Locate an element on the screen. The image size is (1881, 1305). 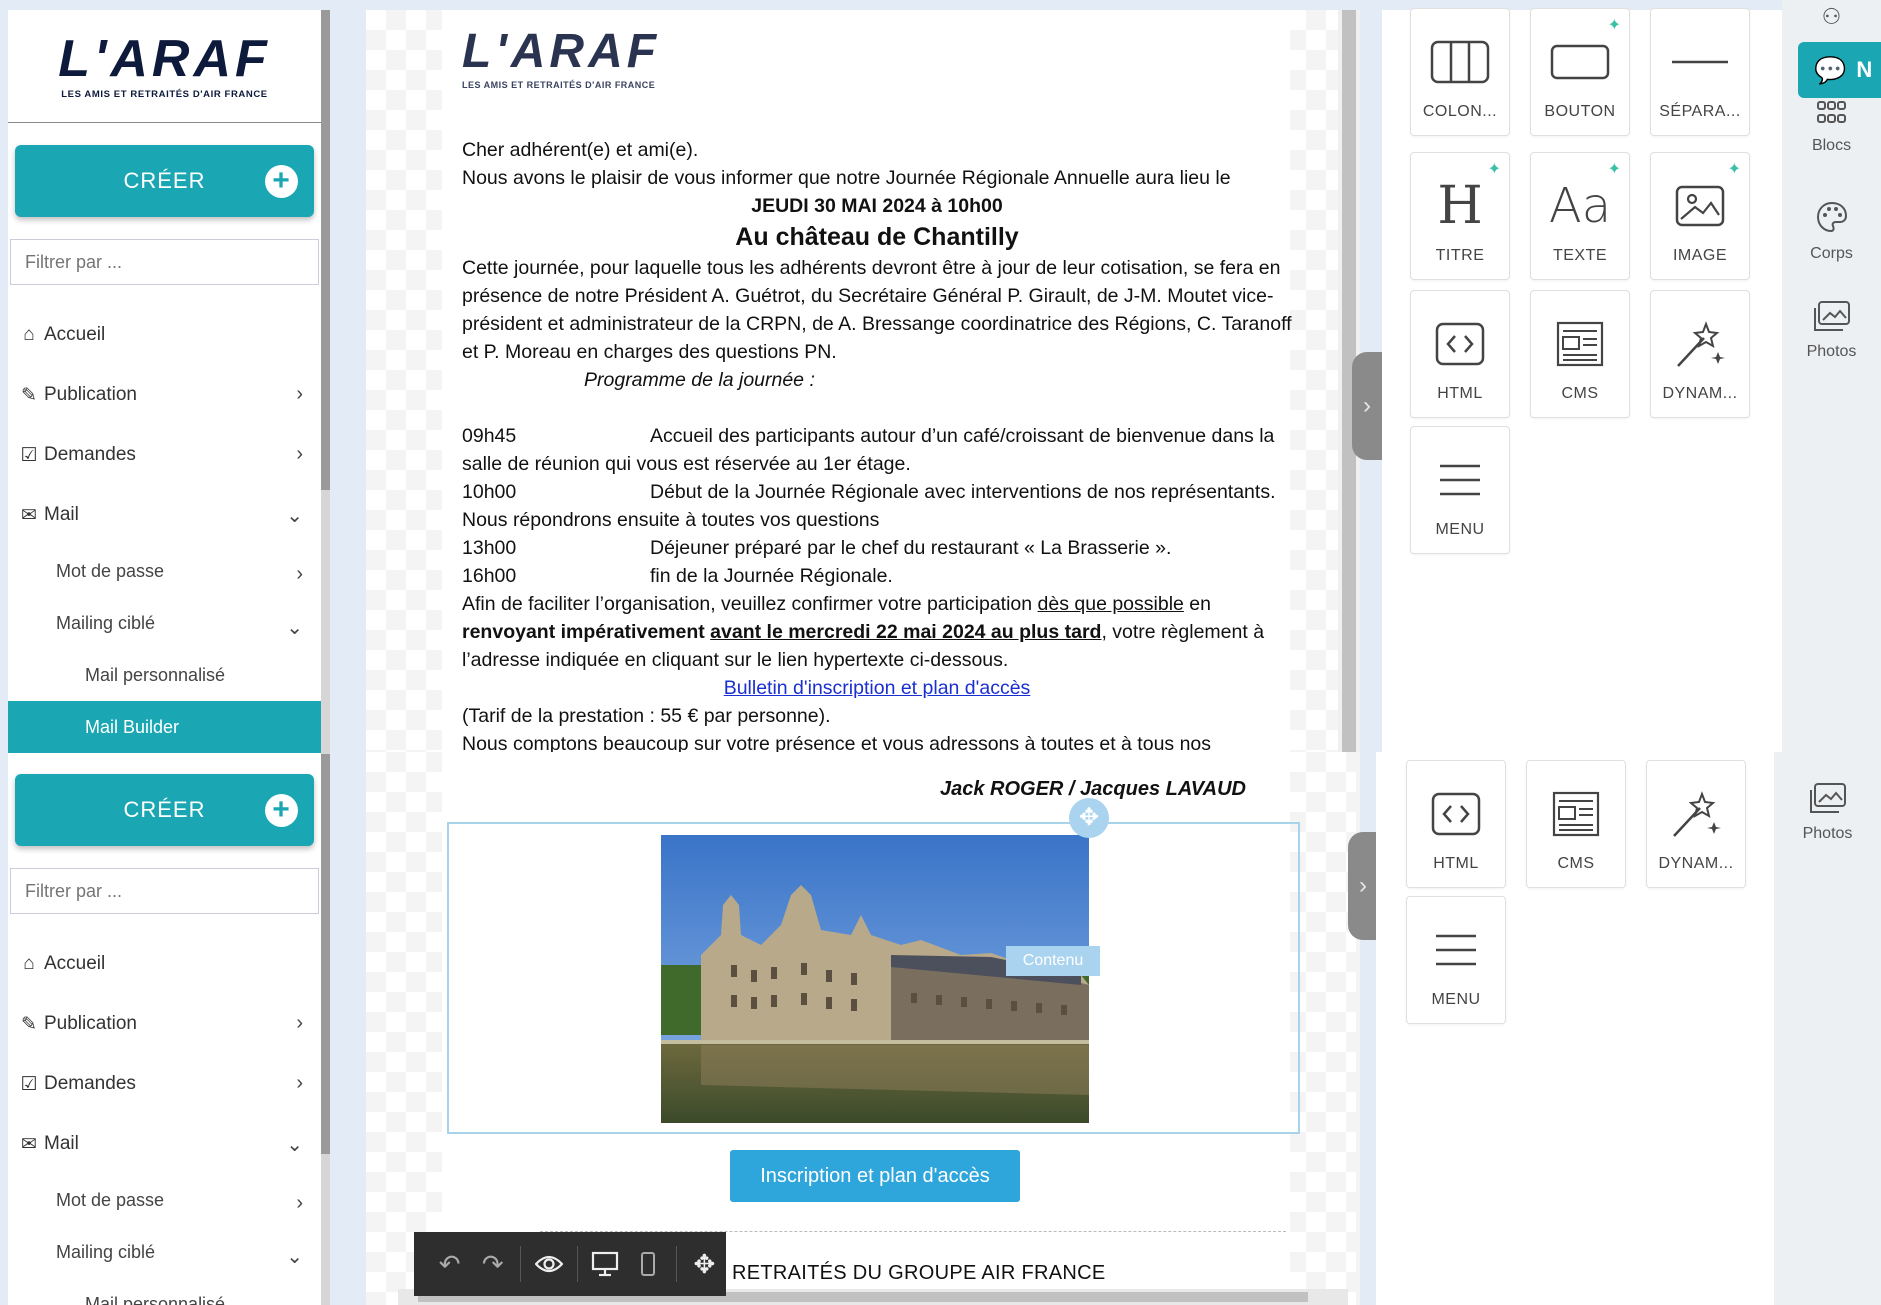
separator-icon is located at coordinates (1700, 62).